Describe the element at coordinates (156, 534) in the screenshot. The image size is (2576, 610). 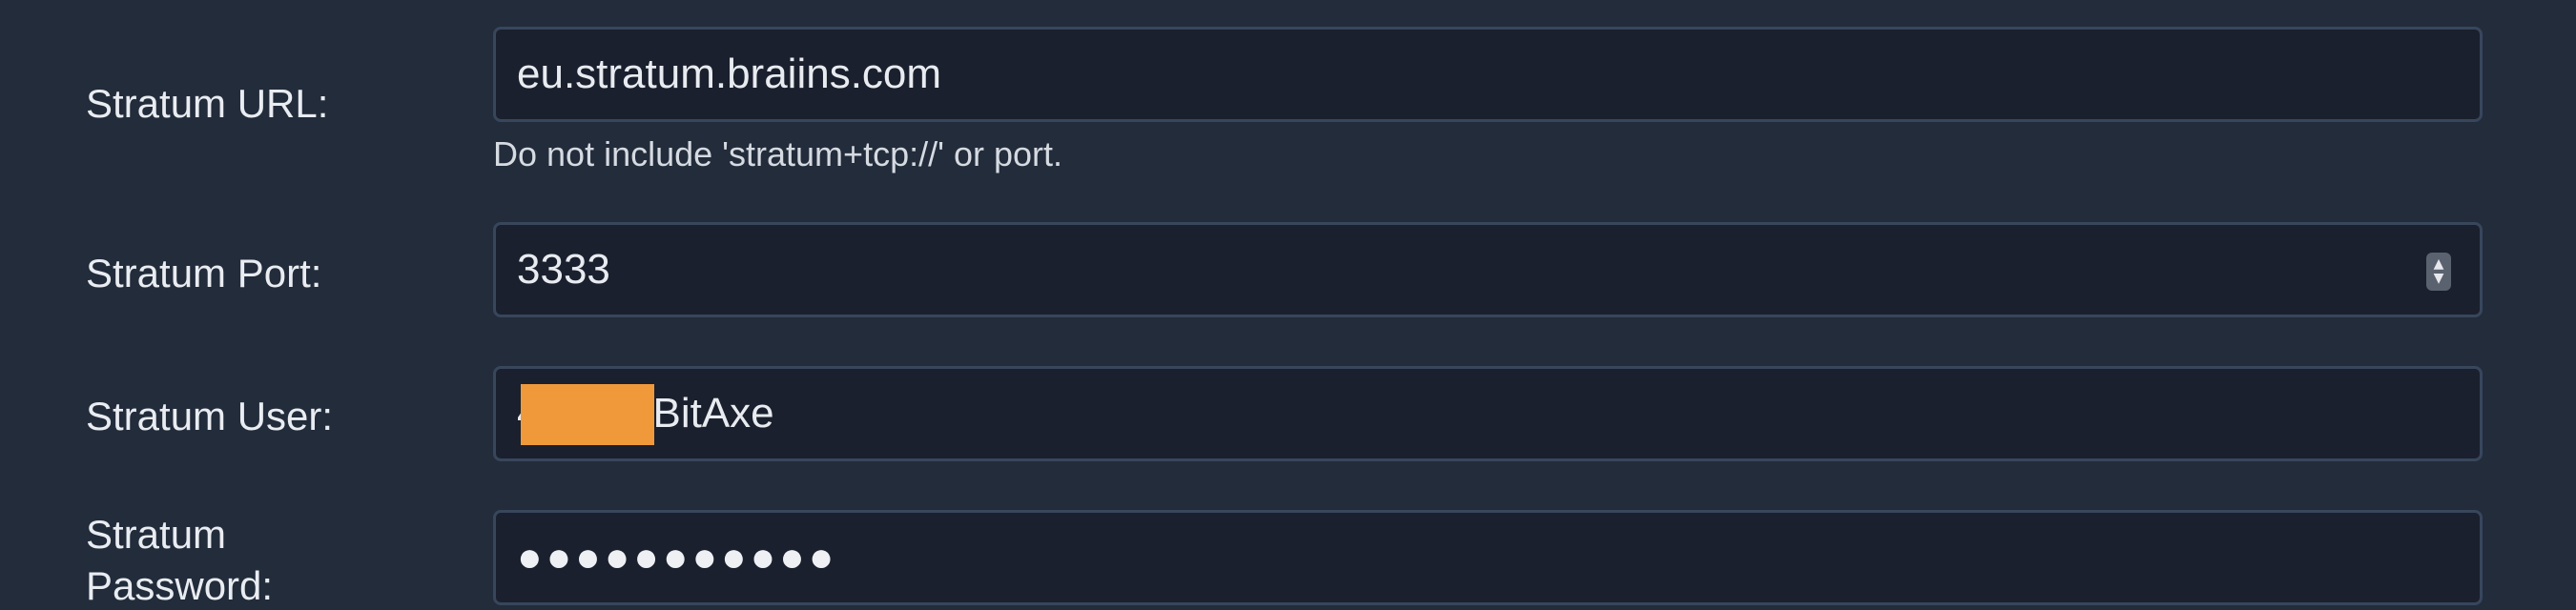
I see `stratum-password-label-line1: Stratum` at that location.